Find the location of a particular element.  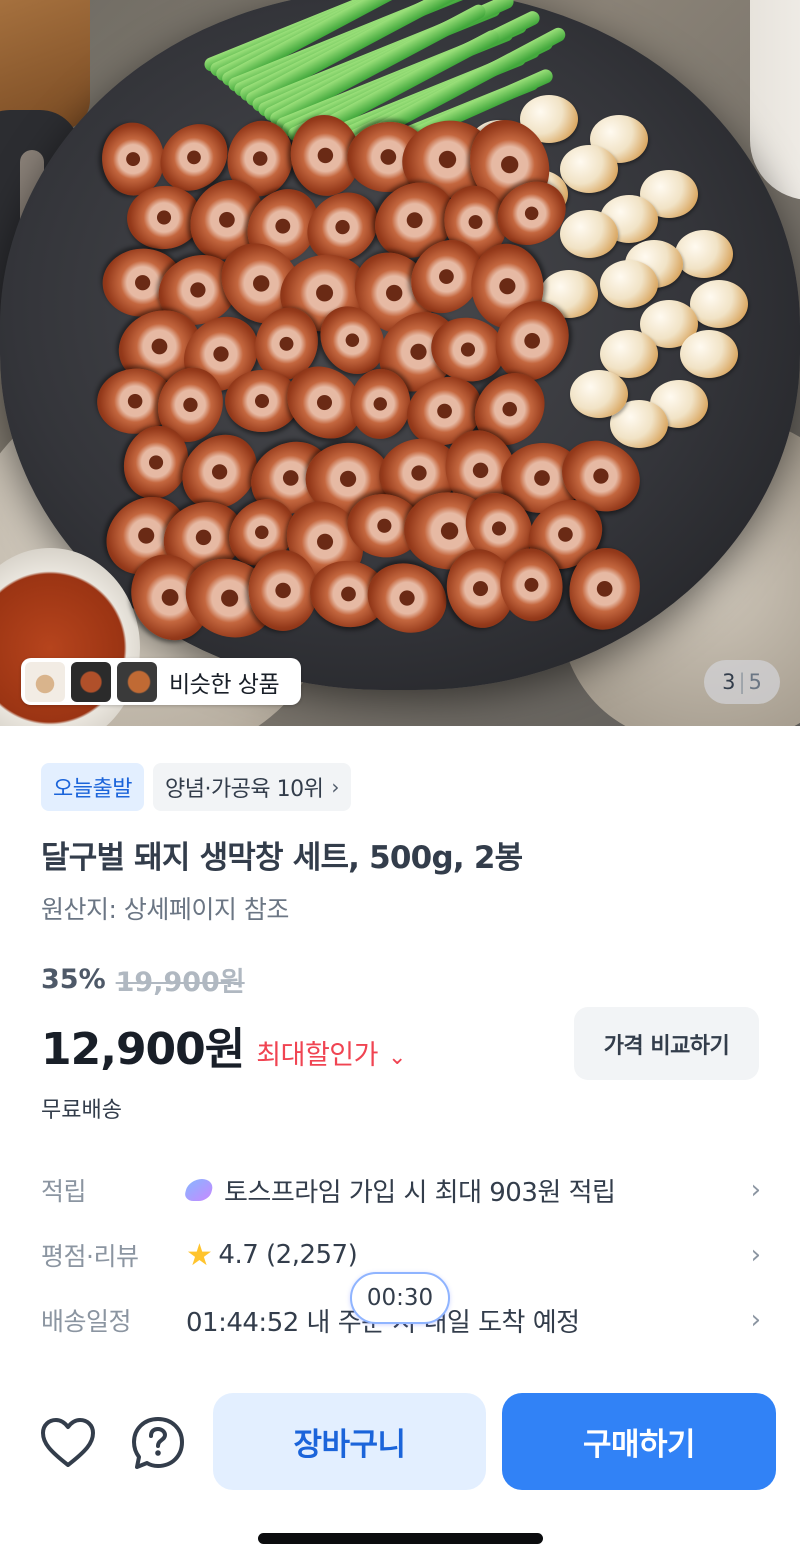

price-row: 12,900원 최대할인가 ⌄ is located at coordinates (223, 1045).